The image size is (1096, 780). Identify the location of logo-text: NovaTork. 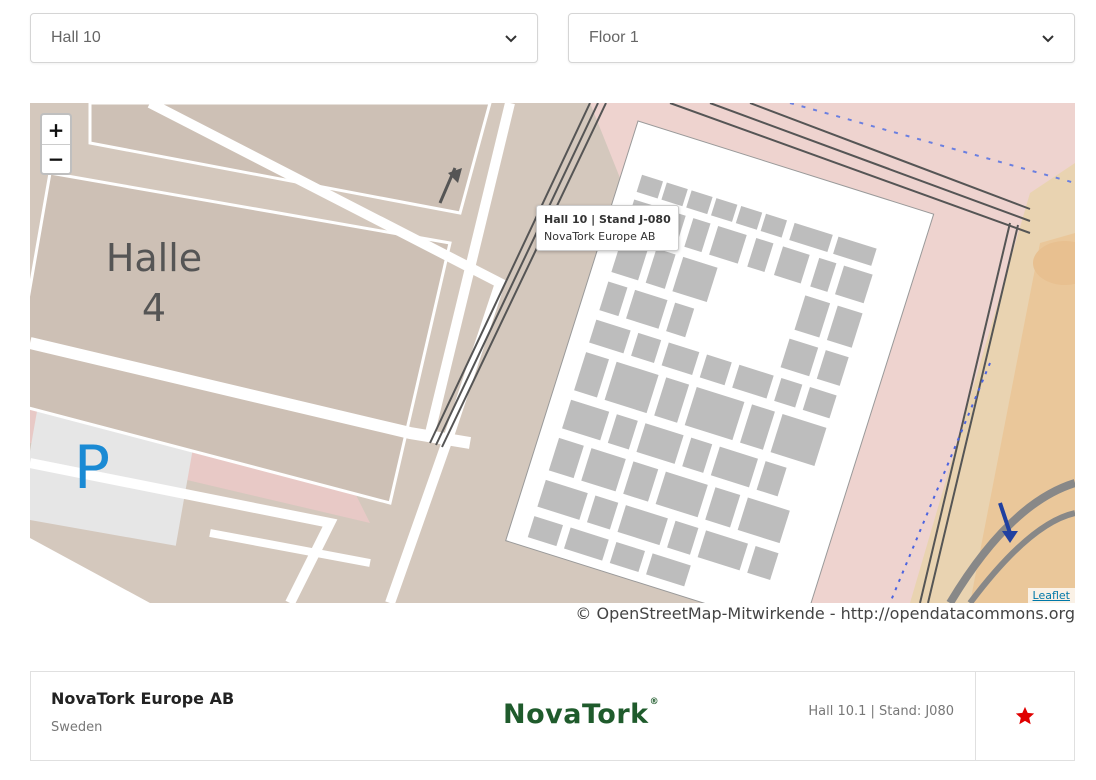
(576, 714).